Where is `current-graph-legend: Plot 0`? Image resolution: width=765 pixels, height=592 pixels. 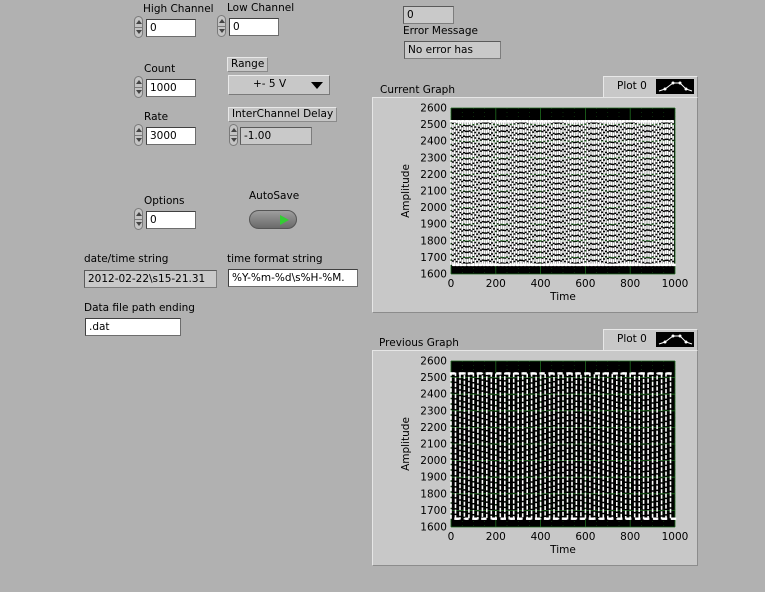
current-graph-legend: Plot 0 is located at coordinates (650, 87).